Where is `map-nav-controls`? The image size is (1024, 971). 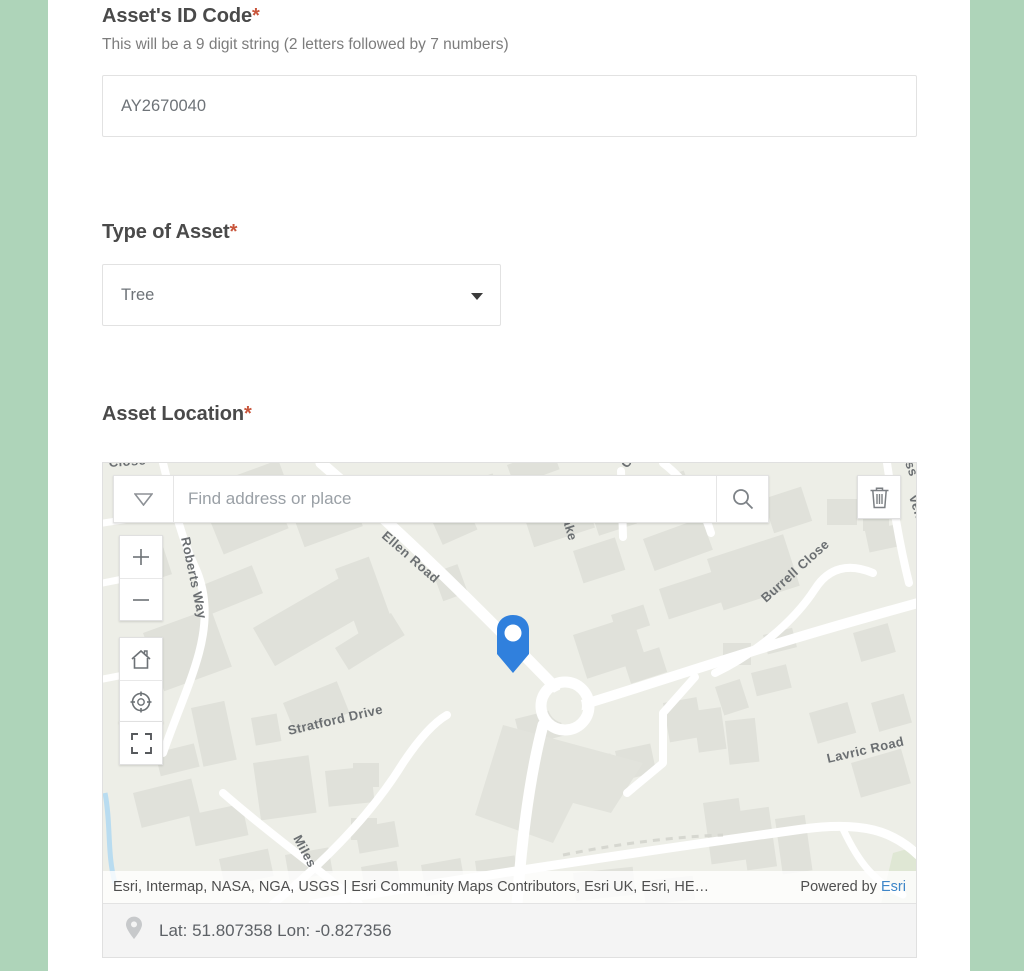
map-nav-controls is located at coordinates (141, 680).